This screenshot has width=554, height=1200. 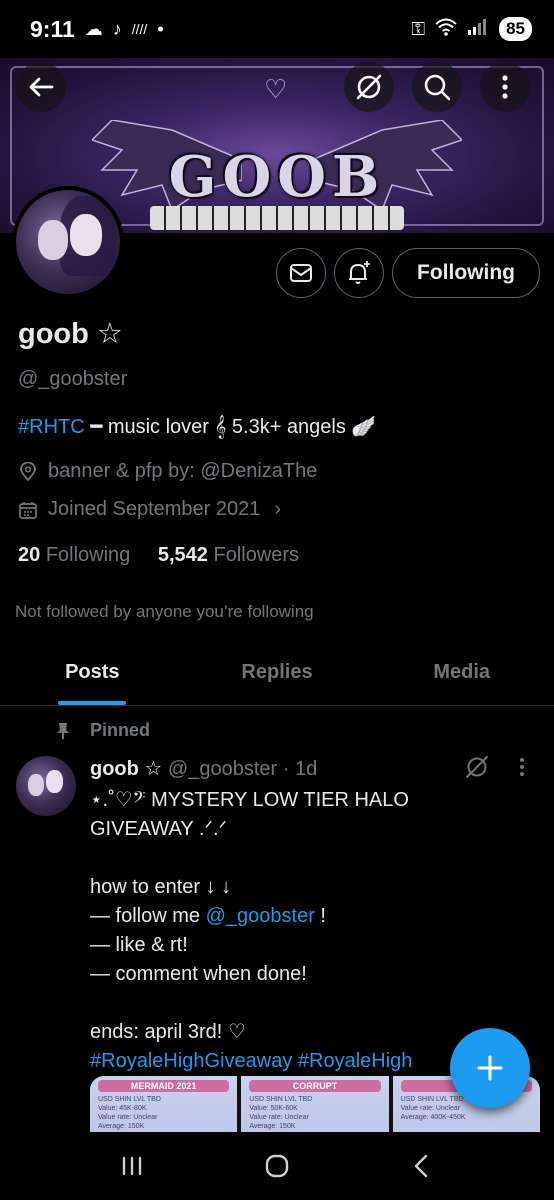 I want to click on profile-tabs: Posts Replies Media, so click(x=277, y=673).